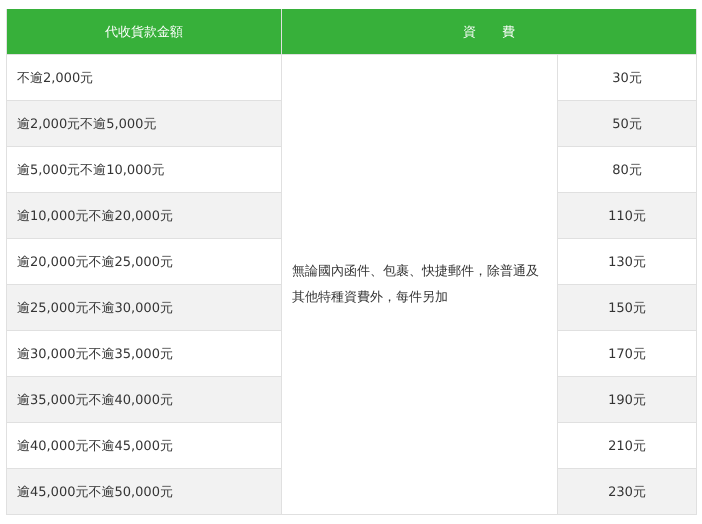 The image size is (702, 524). I want to click on table-cell: 150元, so click(627, 307).